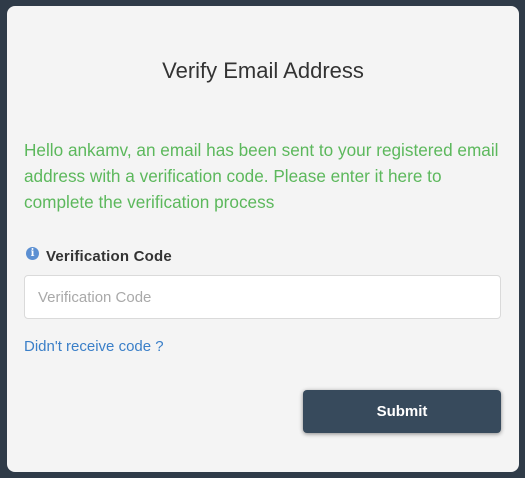  I want to click on verification-code-input, so click(262, 297).